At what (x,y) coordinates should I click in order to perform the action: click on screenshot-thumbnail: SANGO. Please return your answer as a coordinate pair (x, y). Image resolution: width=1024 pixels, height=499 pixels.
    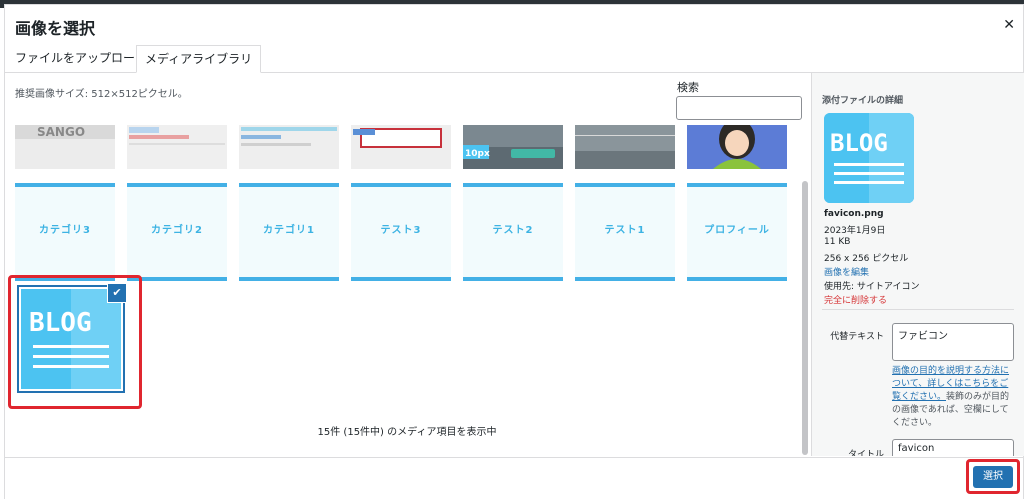
    Looking at the image, I should click on (65, 147).